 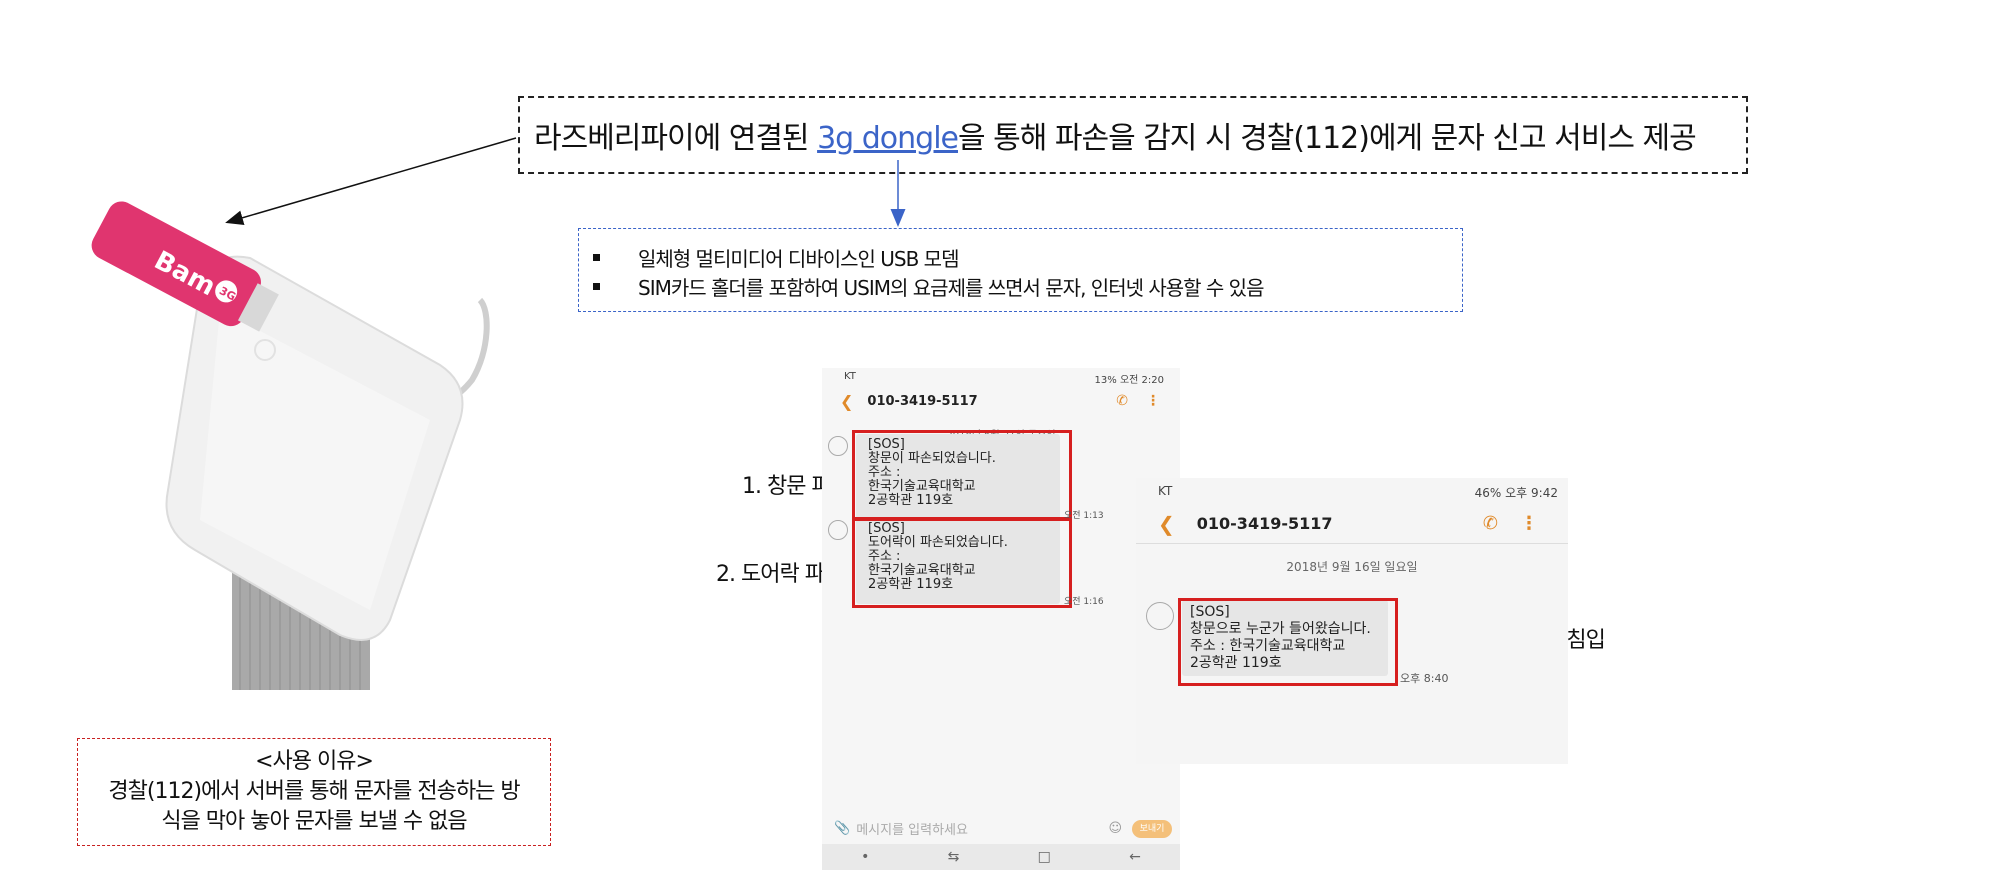 I want to click on headline-before: 라즈베리파이에 연결된, so click(x=676, y=138).